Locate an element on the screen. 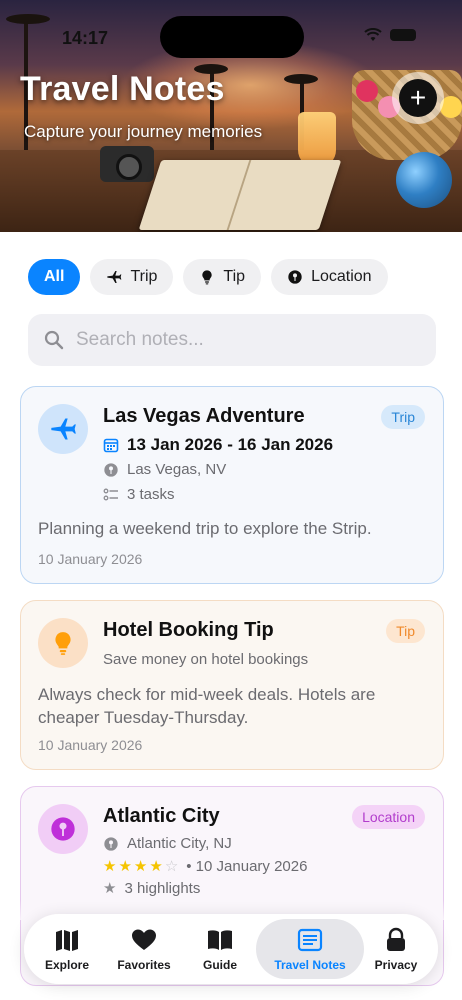  status-time: 14:17 is located at coordinates (85, 38).